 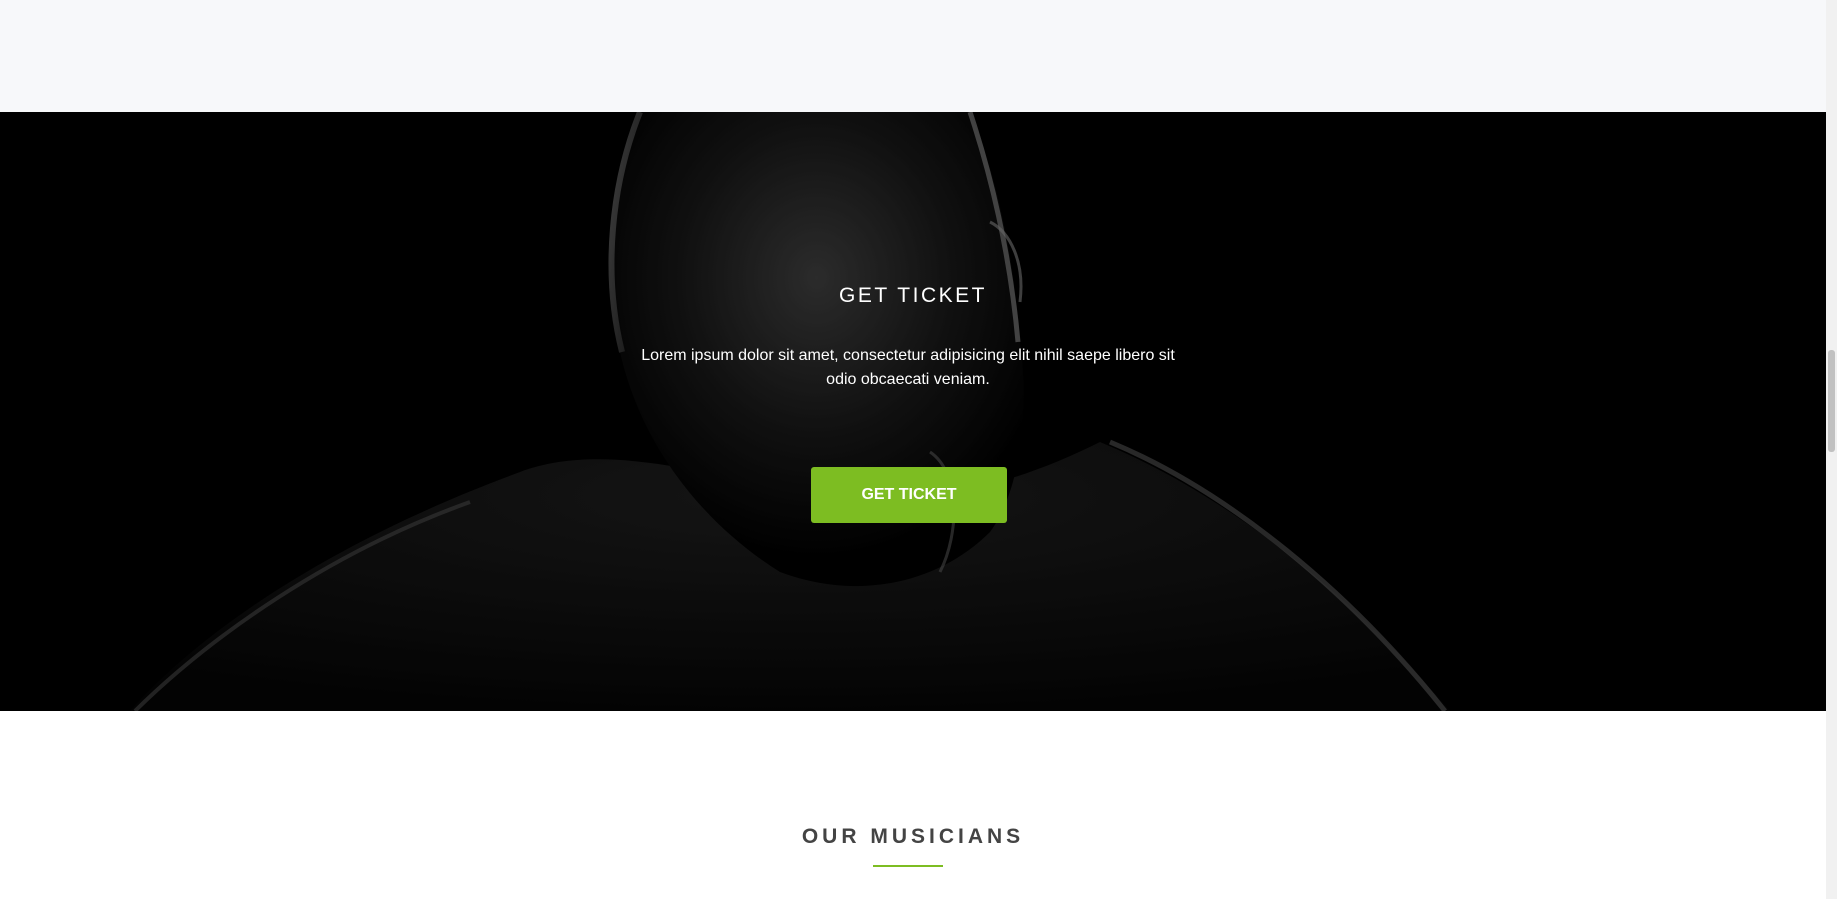 I want to click on get-ticket-heading: GET TICKET, so click(x=913, y=295).